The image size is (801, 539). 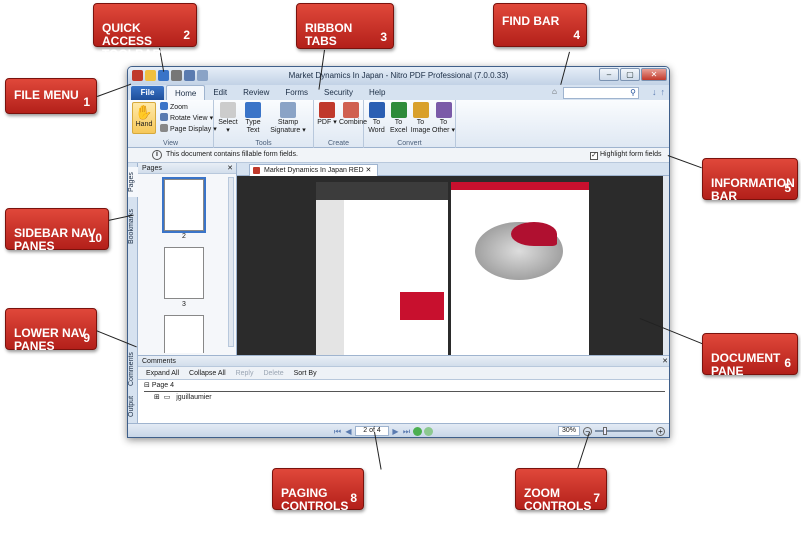 I want to click on document-tab: Market Dynamics In Japan RED ✕, so click(x=314, y=170).